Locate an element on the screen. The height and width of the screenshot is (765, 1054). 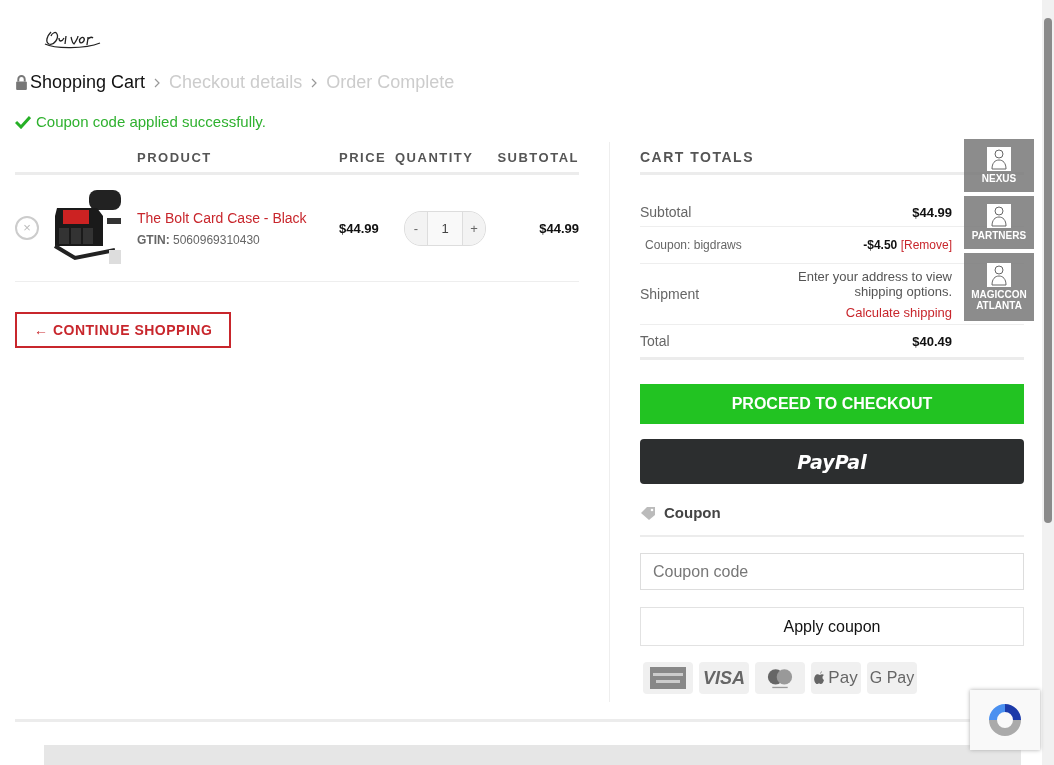
shipment-label: Shipment is located at coordinates (670, 294).